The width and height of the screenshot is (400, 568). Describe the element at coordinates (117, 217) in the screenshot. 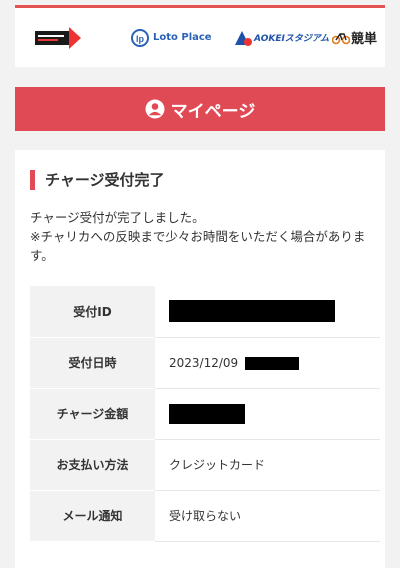

I see `completion-message-line1: チャージ受付が完了しました。` at that location.